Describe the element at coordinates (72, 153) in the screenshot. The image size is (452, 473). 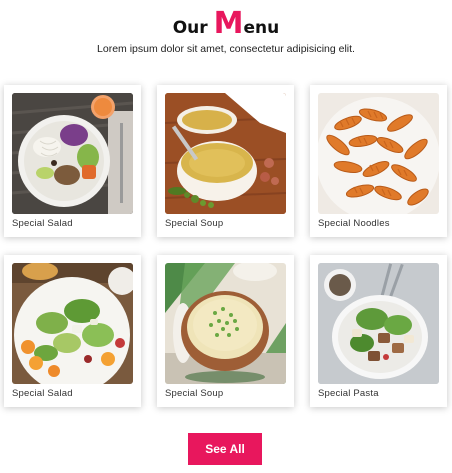
I see `salad-bowl-image` at that location.